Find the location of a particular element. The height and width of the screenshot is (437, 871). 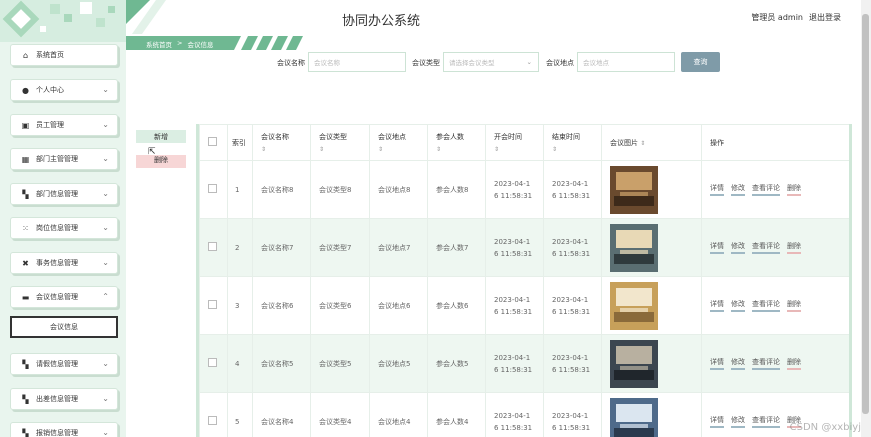

sidebar-item-staff: ▣ 员工管理 ⌄ is located at coordinates (64, 125).